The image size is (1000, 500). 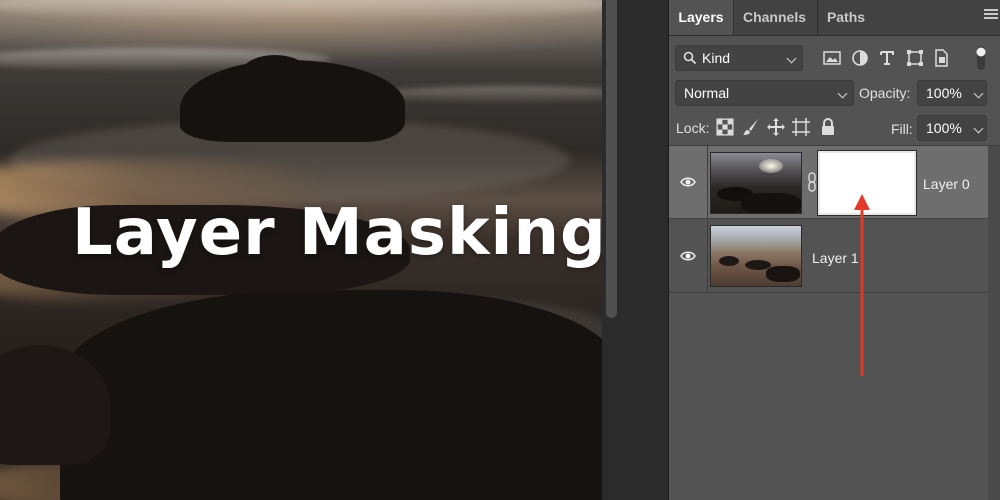 I want to click on lock-image-pixels-icon, so click(x=751, y=127).